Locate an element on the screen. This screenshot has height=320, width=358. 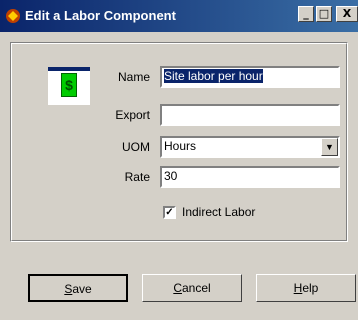
rate-field: 30 is located at coordinates (250, 177).